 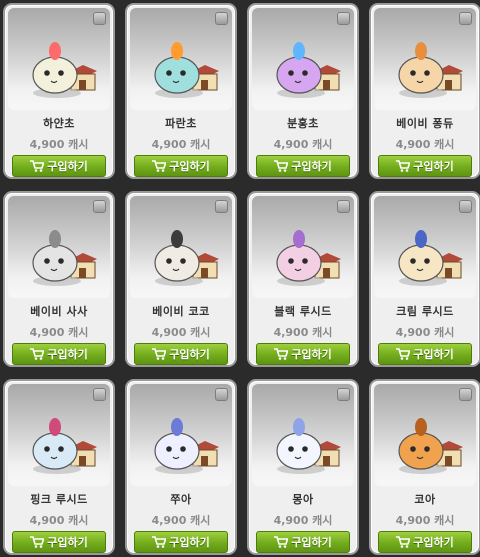 I want to click on item-card-9: 핑크 루시드 4,900 캐시 구입하기, so click(x=59, y=467).